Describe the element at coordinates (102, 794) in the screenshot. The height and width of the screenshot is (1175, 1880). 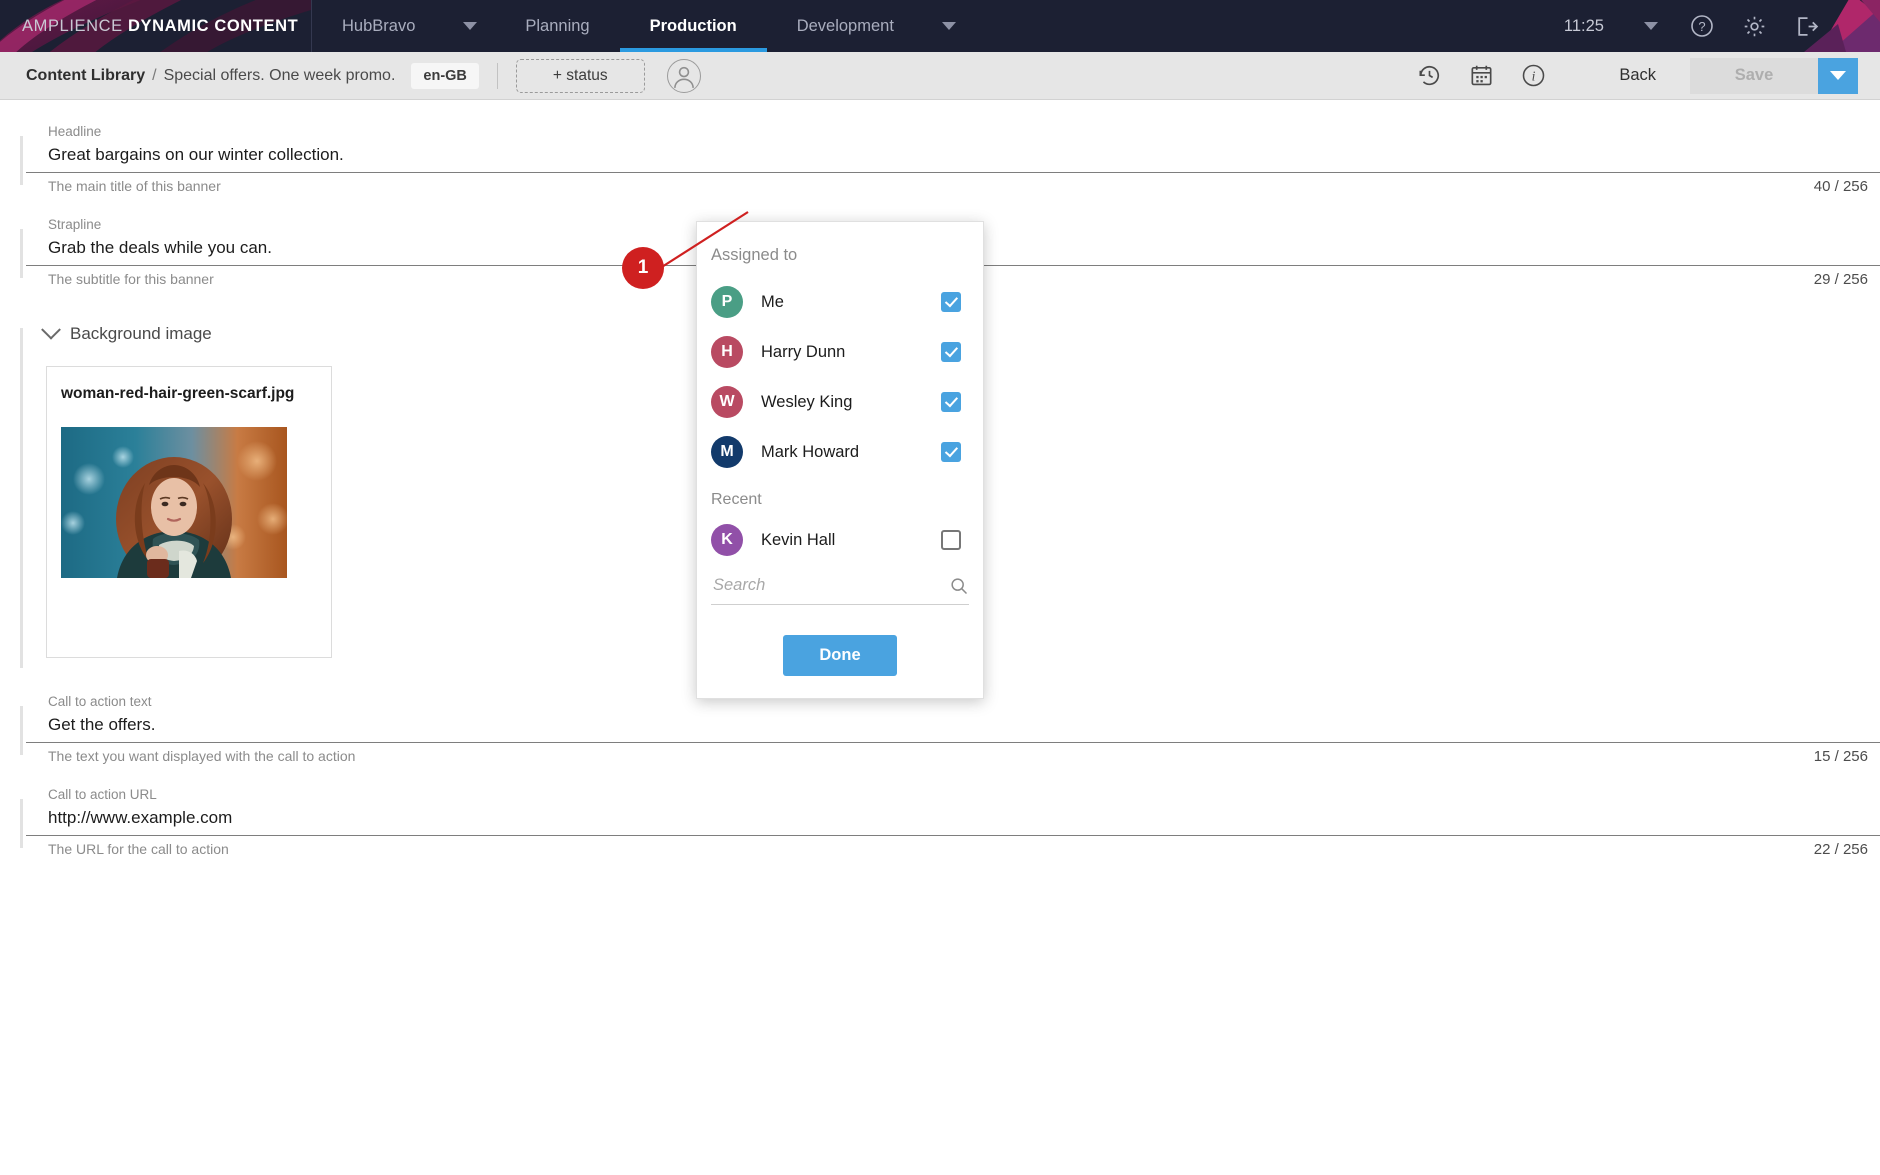
I see `field-label: Call to action URL` at that location.